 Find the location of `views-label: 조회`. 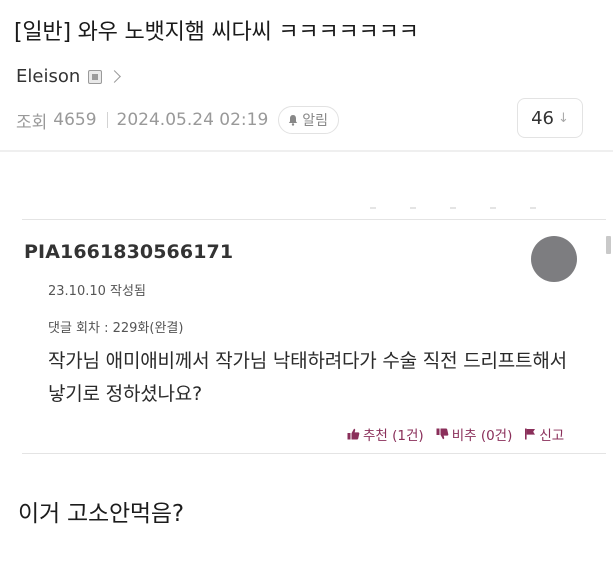

views-label: 조회 is located at coordinates (32, 122).